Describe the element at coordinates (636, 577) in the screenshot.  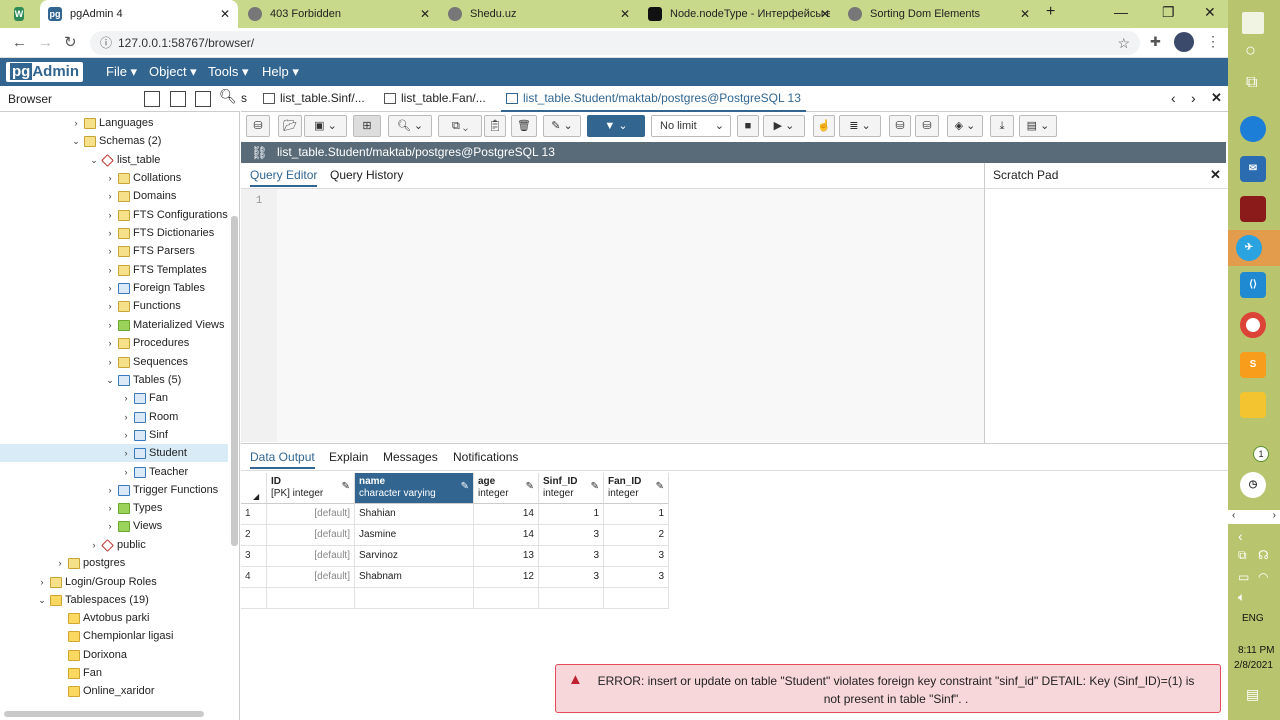
I see `cell-fan-id: 3` at that location.